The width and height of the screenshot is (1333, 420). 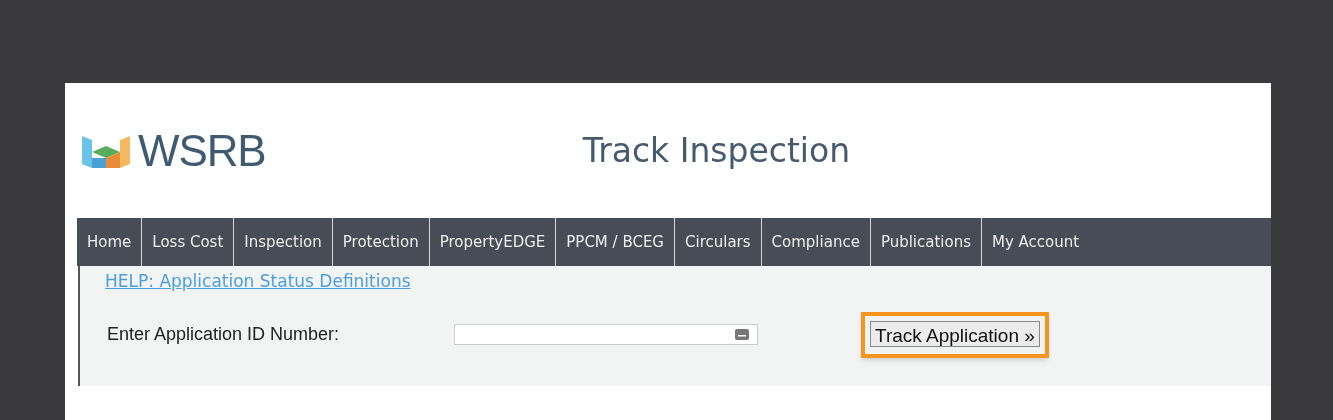 I want to click on logo-icon, so click(x=106, y=150).